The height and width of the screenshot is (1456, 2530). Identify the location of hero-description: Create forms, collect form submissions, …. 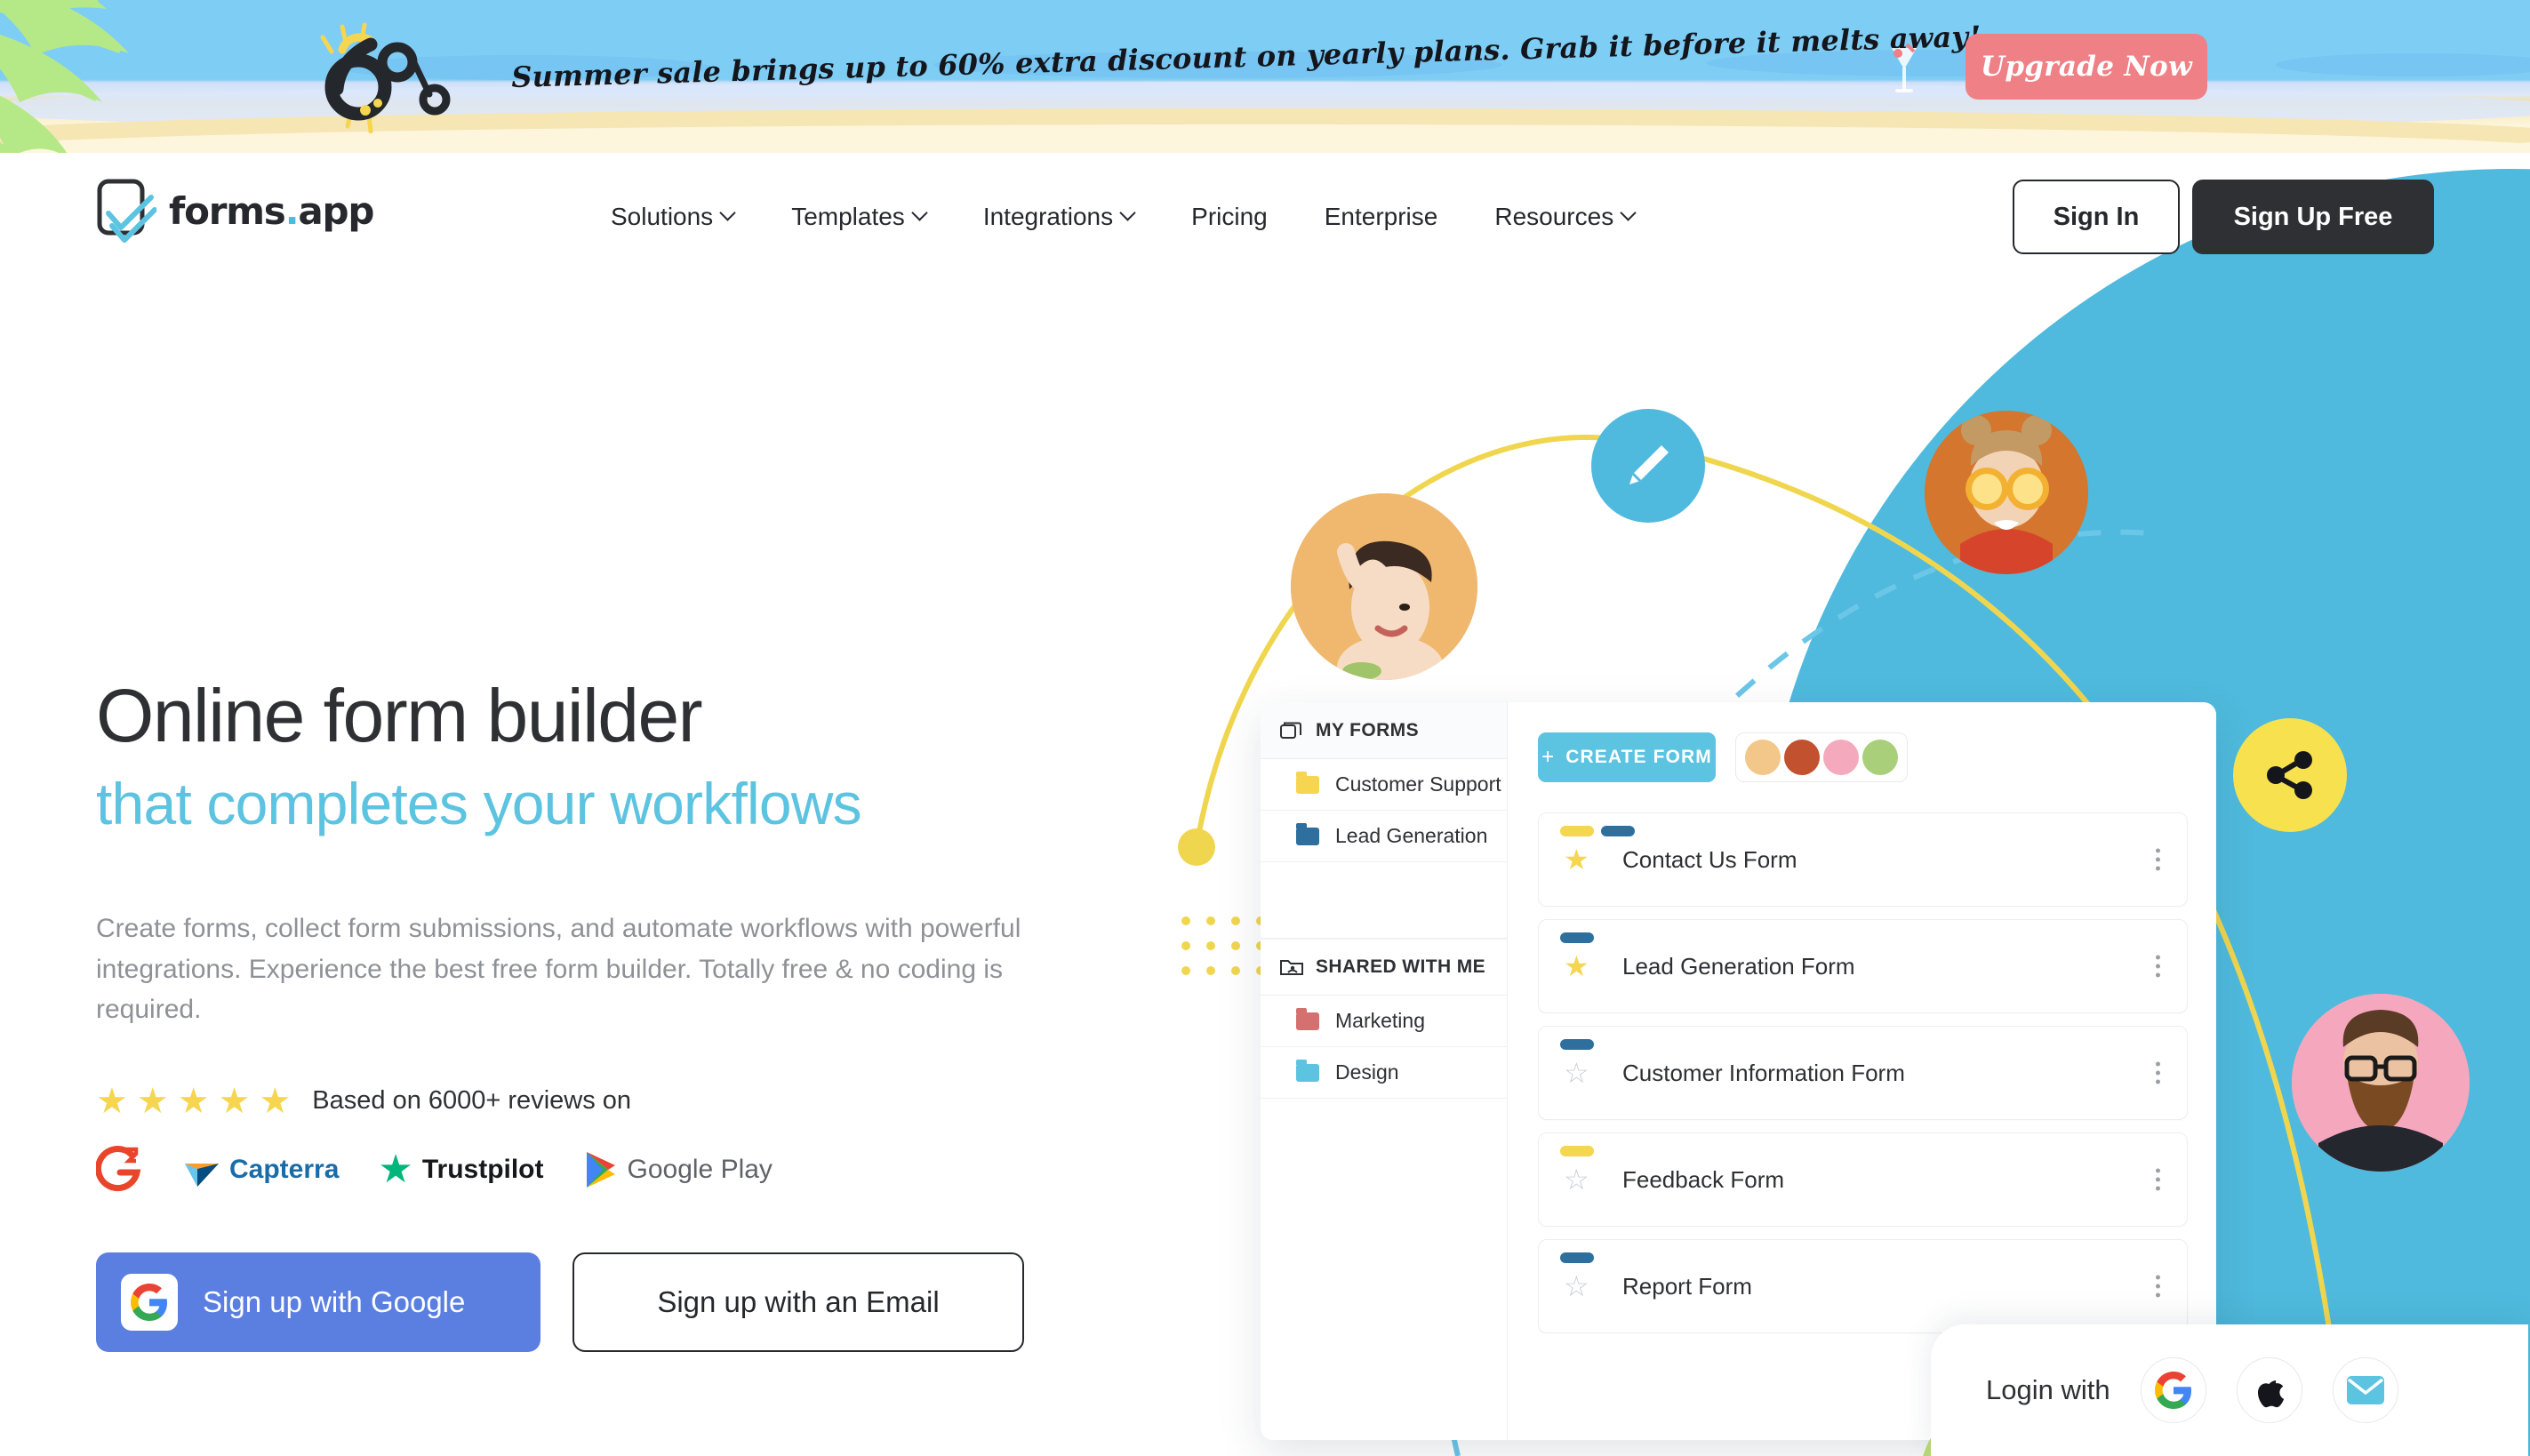
(558, 969).